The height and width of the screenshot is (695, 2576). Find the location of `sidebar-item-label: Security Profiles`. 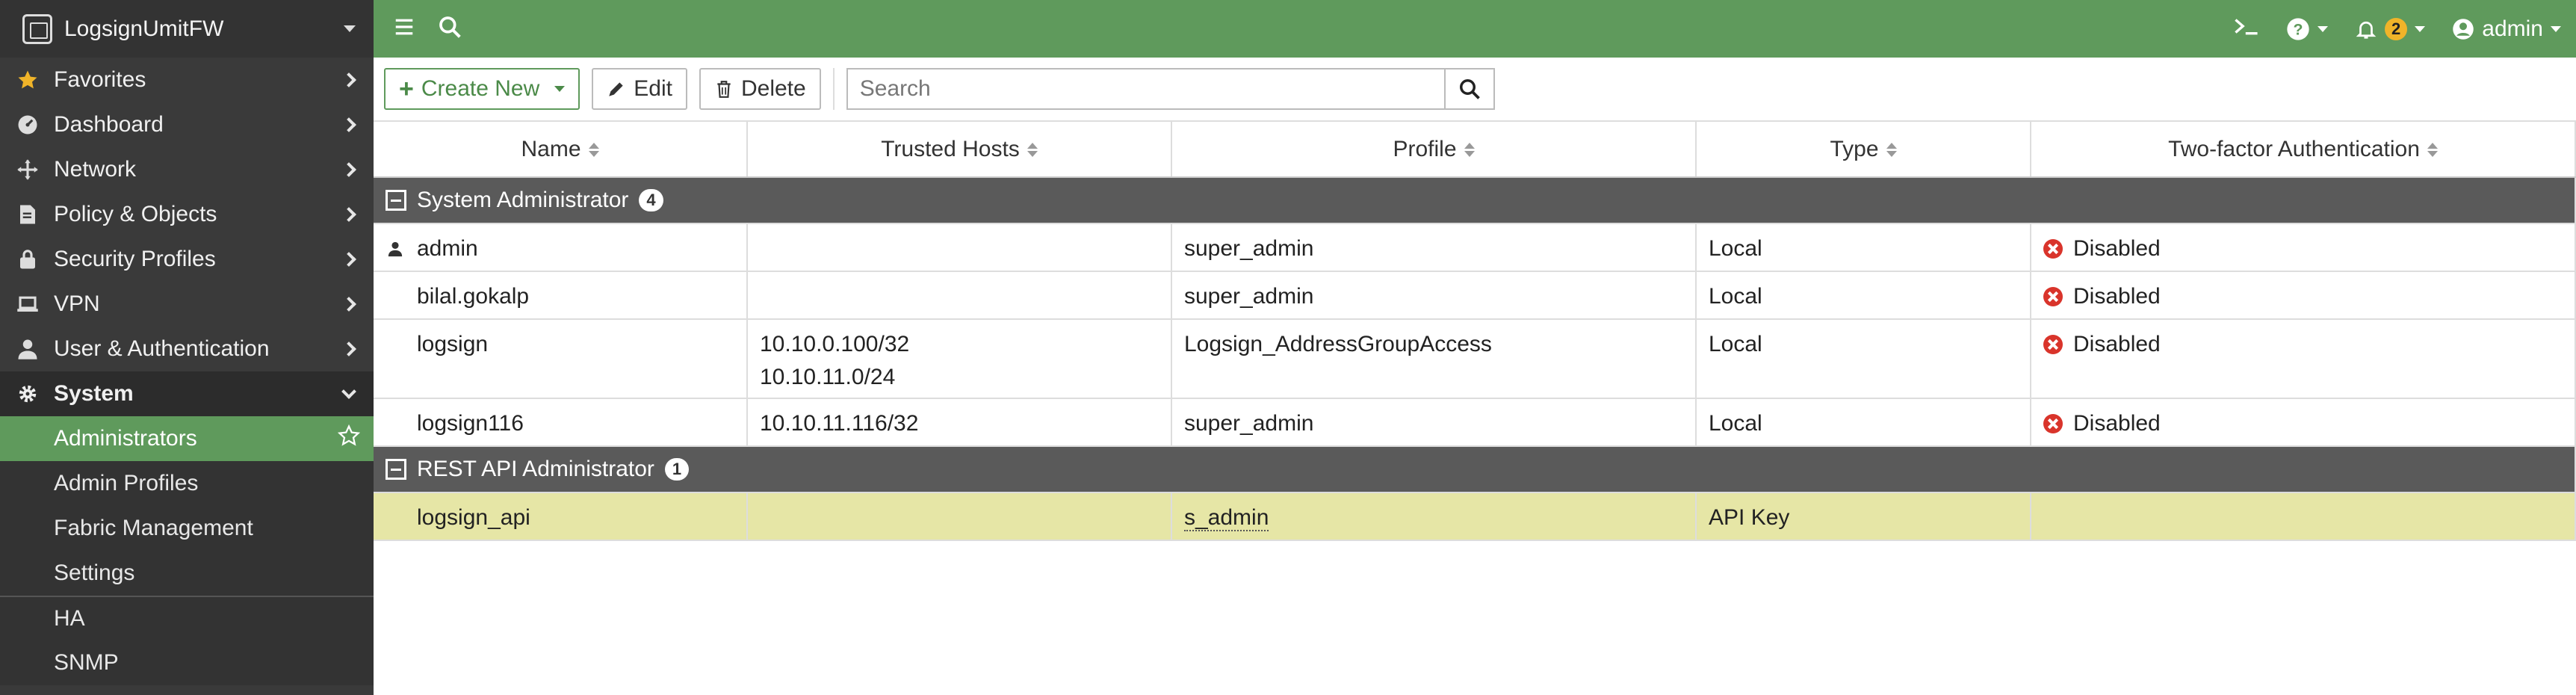

sidebar-item-label: Security Profiles is located at coordinates (135, 259).